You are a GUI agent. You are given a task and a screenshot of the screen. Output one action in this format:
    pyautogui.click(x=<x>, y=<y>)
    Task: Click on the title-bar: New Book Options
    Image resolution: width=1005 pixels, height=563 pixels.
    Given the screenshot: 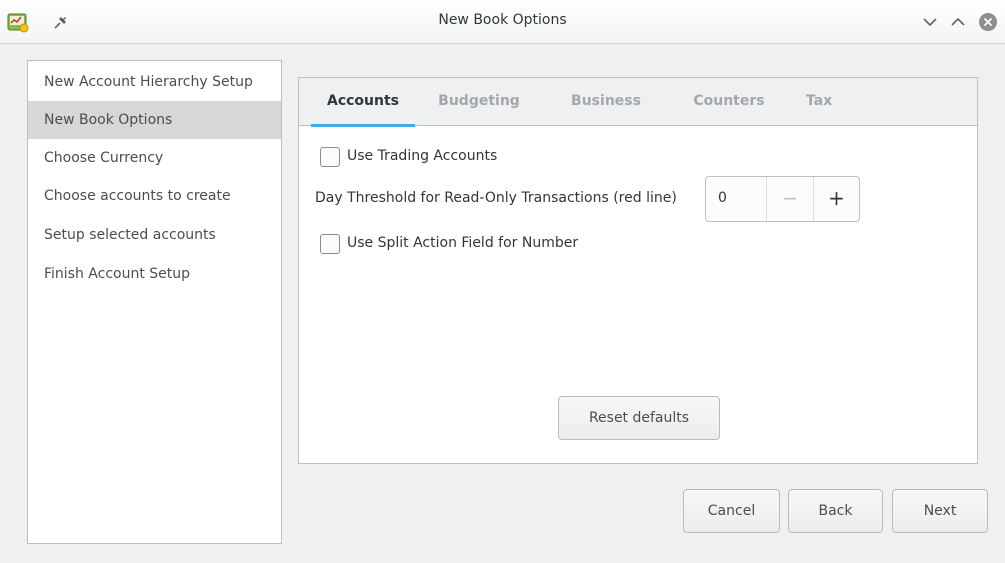 What is the action you would take?
    pyautogui.click(x=502, y=22)
    